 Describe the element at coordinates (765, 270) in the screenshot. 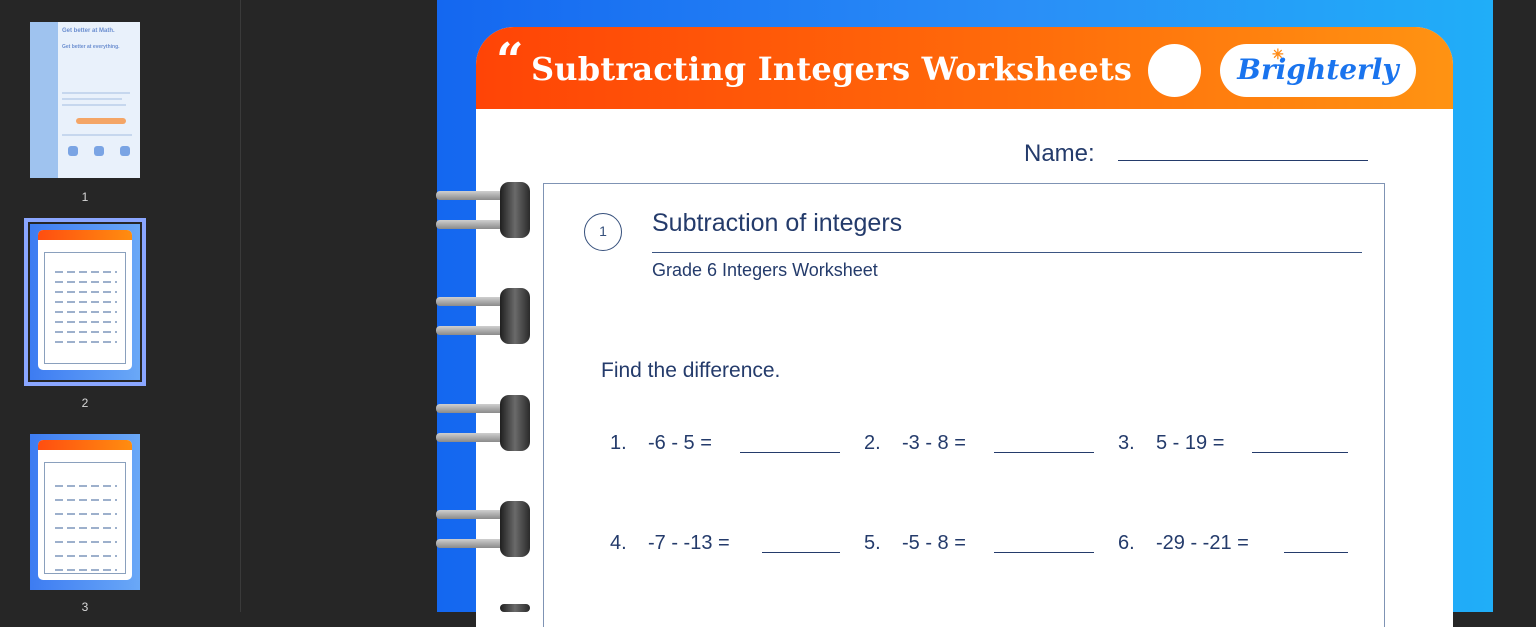

I see `section-subtitle: Grade 6 Integers Worksheet` at that location.